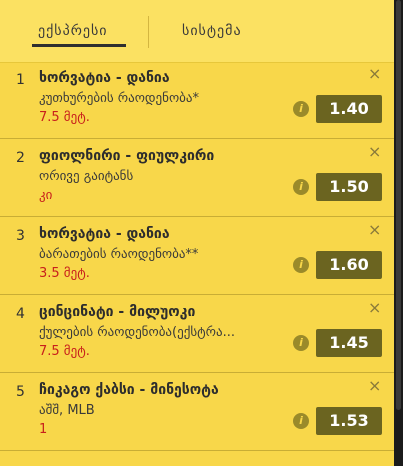 The image size is (403, 466). I want to click on match-name: ცინცინატი - მილუოკი, so click(117, 312).